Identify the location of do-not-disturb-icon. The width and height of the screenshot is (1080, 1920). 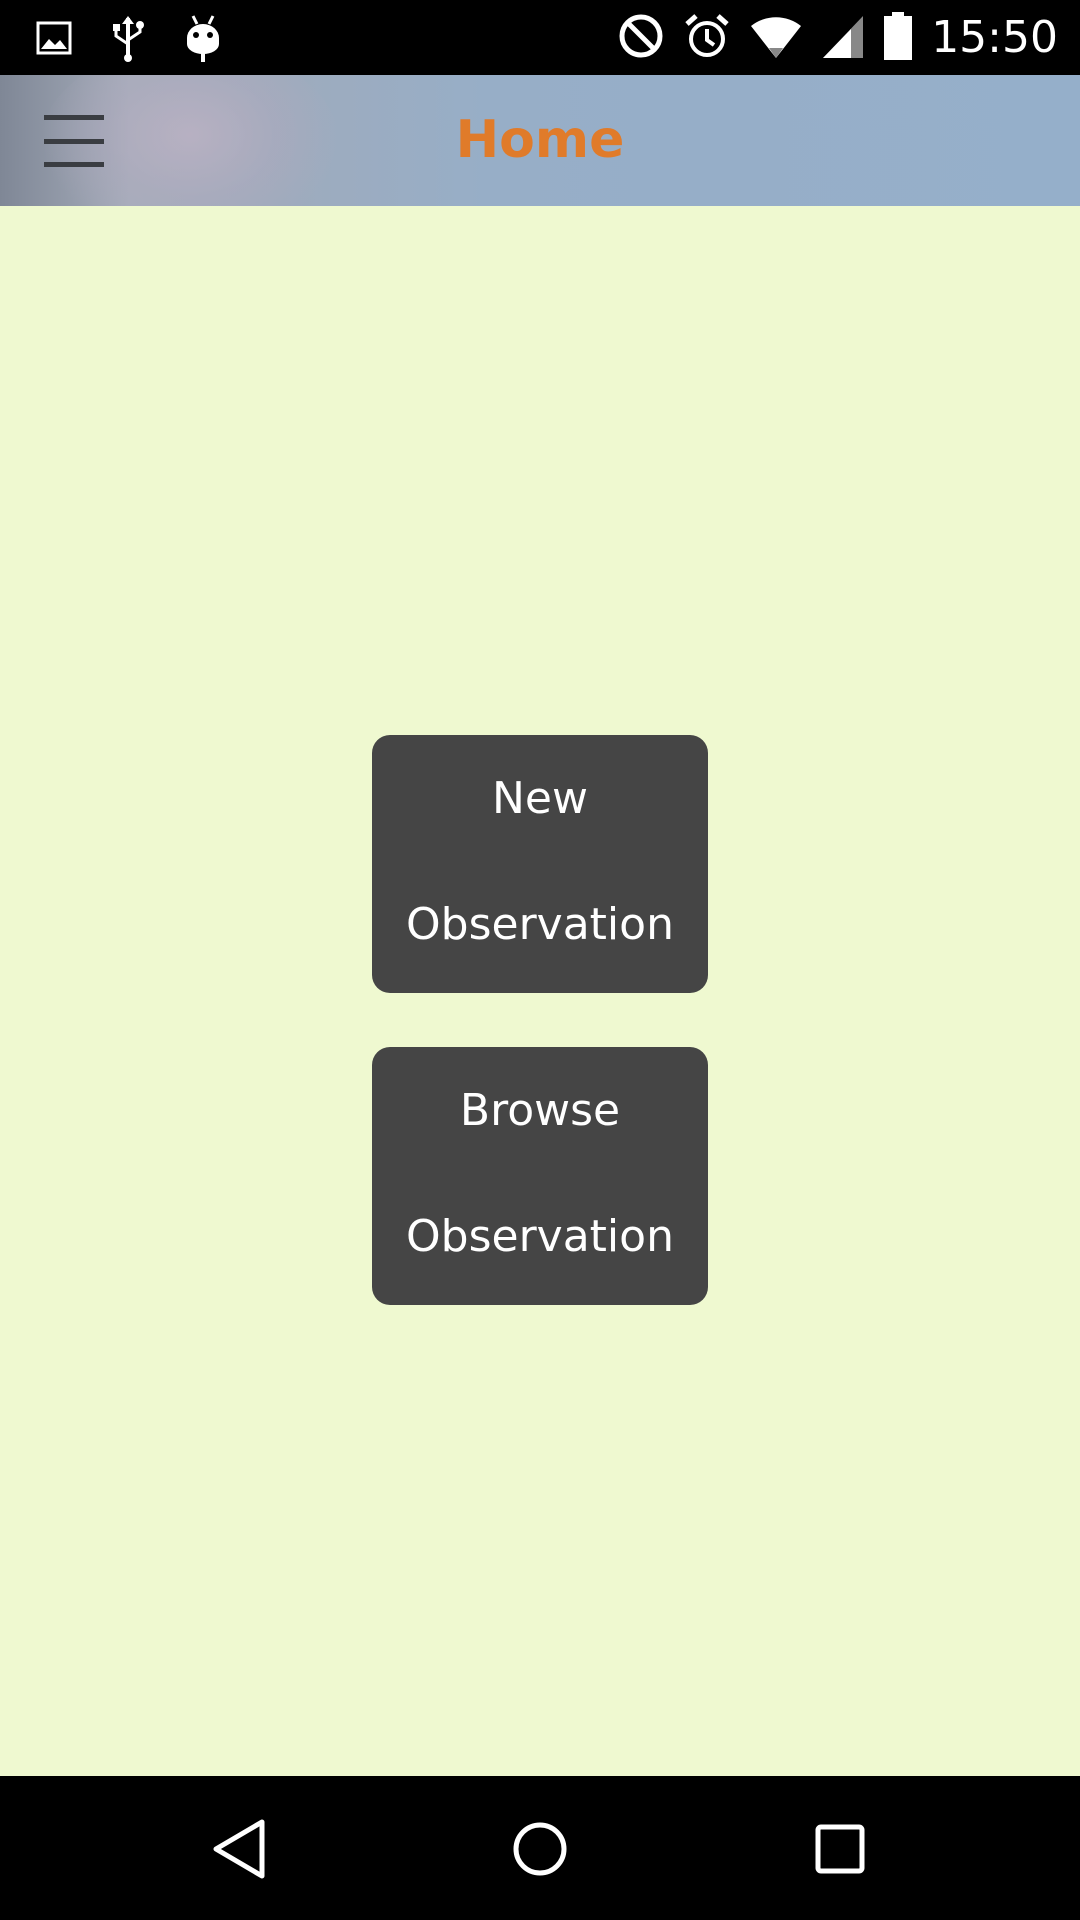
(641, 38).